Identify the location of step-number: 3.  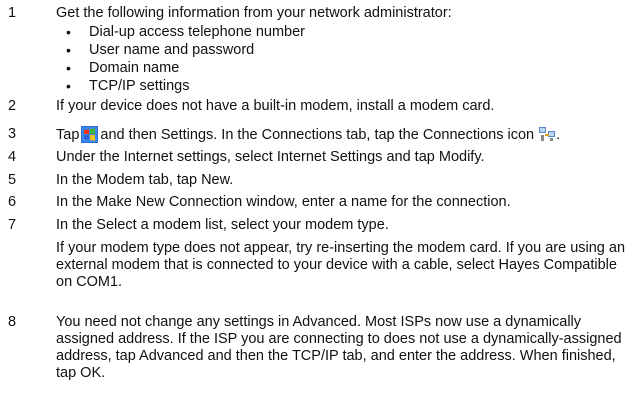
(12, 134).